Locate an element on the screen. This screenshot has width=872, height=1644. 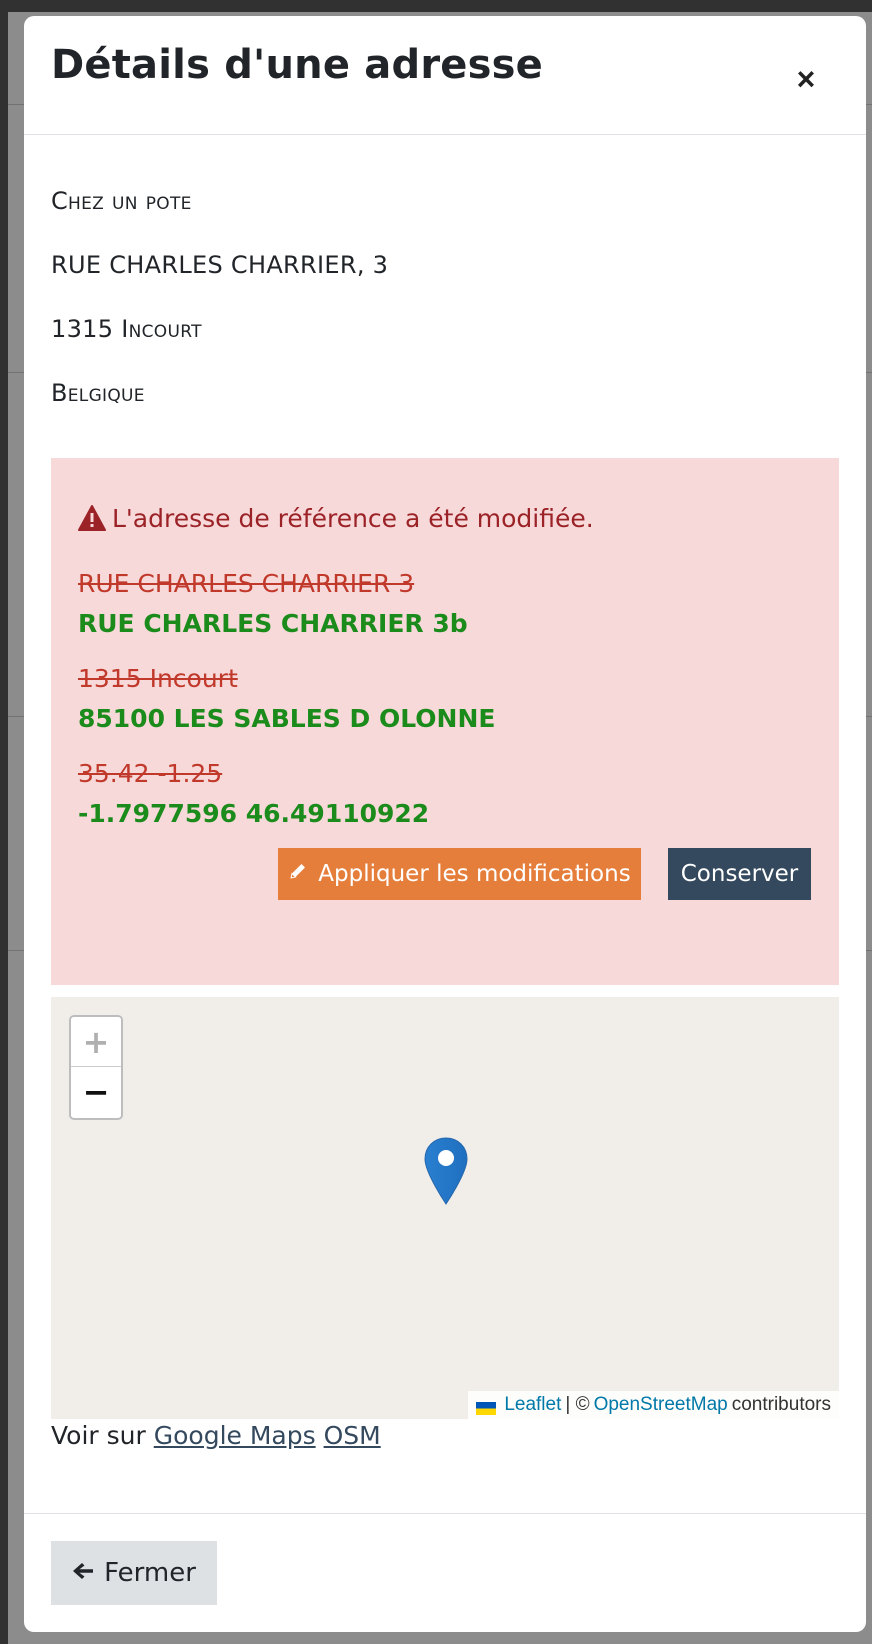
openstreetmap-link: OpenStreetMap is located at coordinates (661, 1405).